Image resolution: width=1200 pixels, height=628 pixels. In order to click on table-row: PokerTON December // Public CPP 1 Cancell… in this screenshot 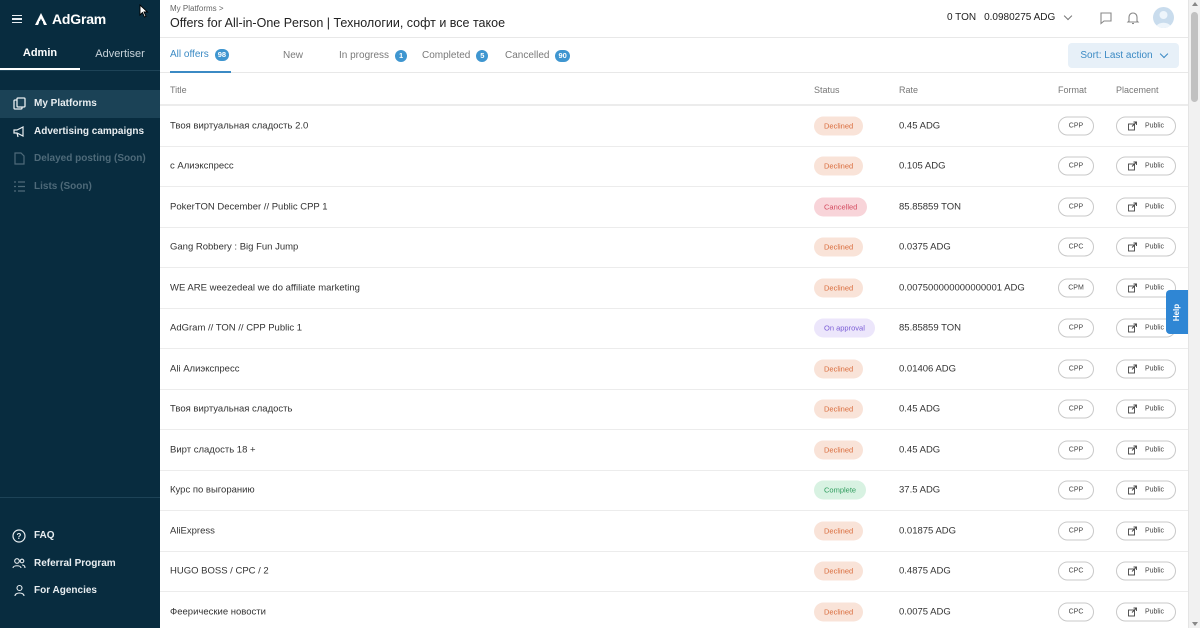, I will do `click(674, 207)`.